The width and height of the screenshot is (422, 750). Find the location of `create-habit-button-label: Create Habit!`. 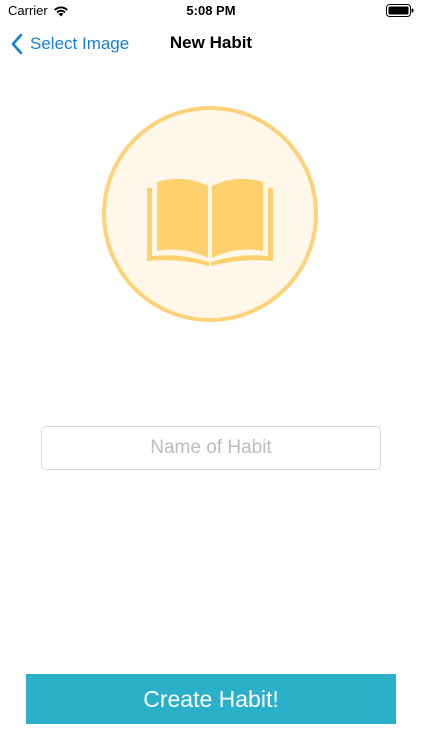

create-habit-button-label: Create Habit! is located at coordinates (211, 698).